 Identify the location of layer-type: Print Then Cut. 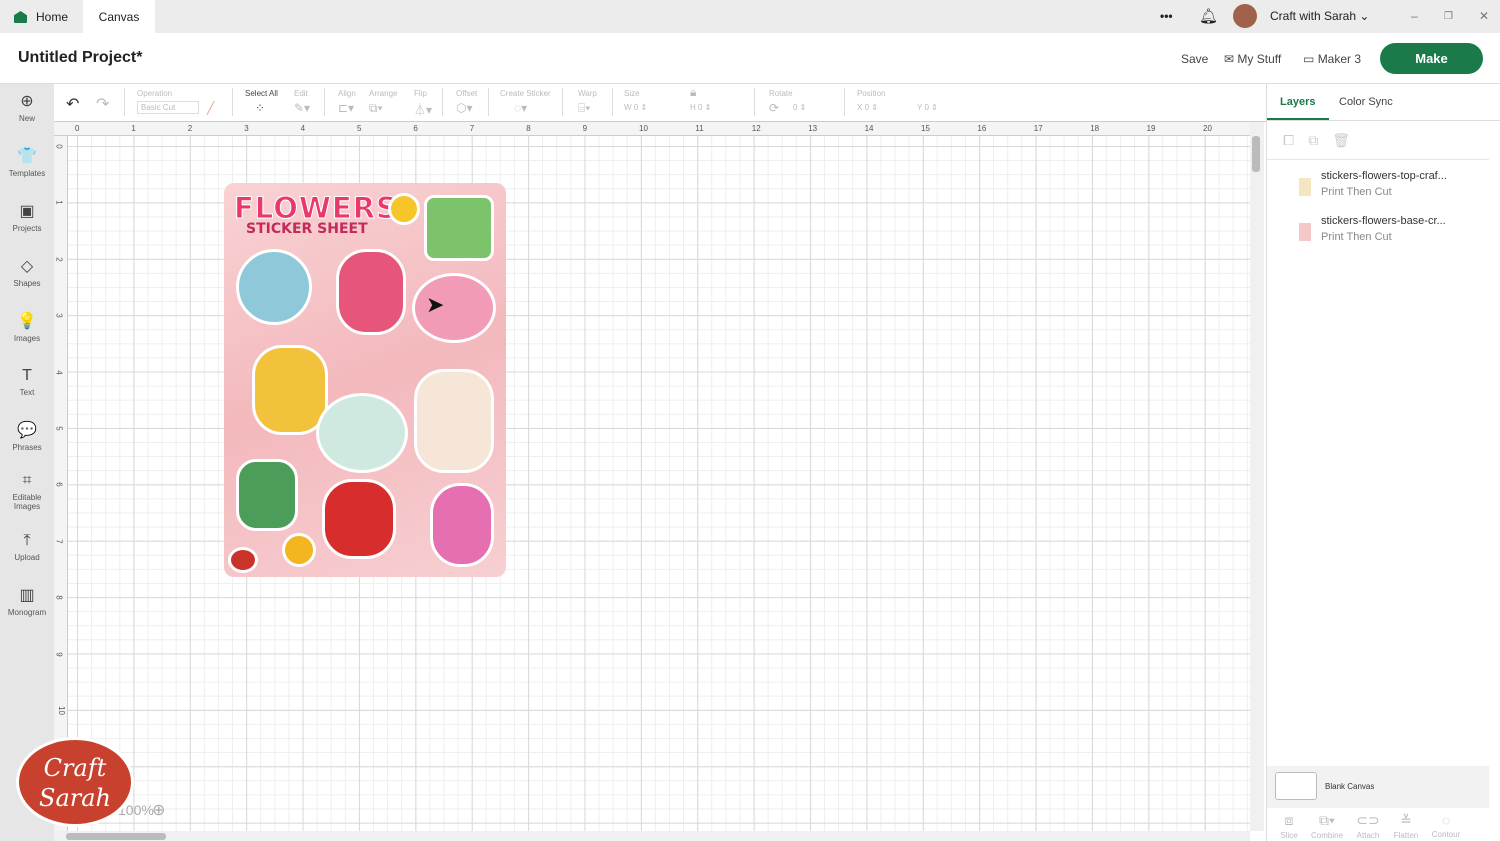
(1356, 237).